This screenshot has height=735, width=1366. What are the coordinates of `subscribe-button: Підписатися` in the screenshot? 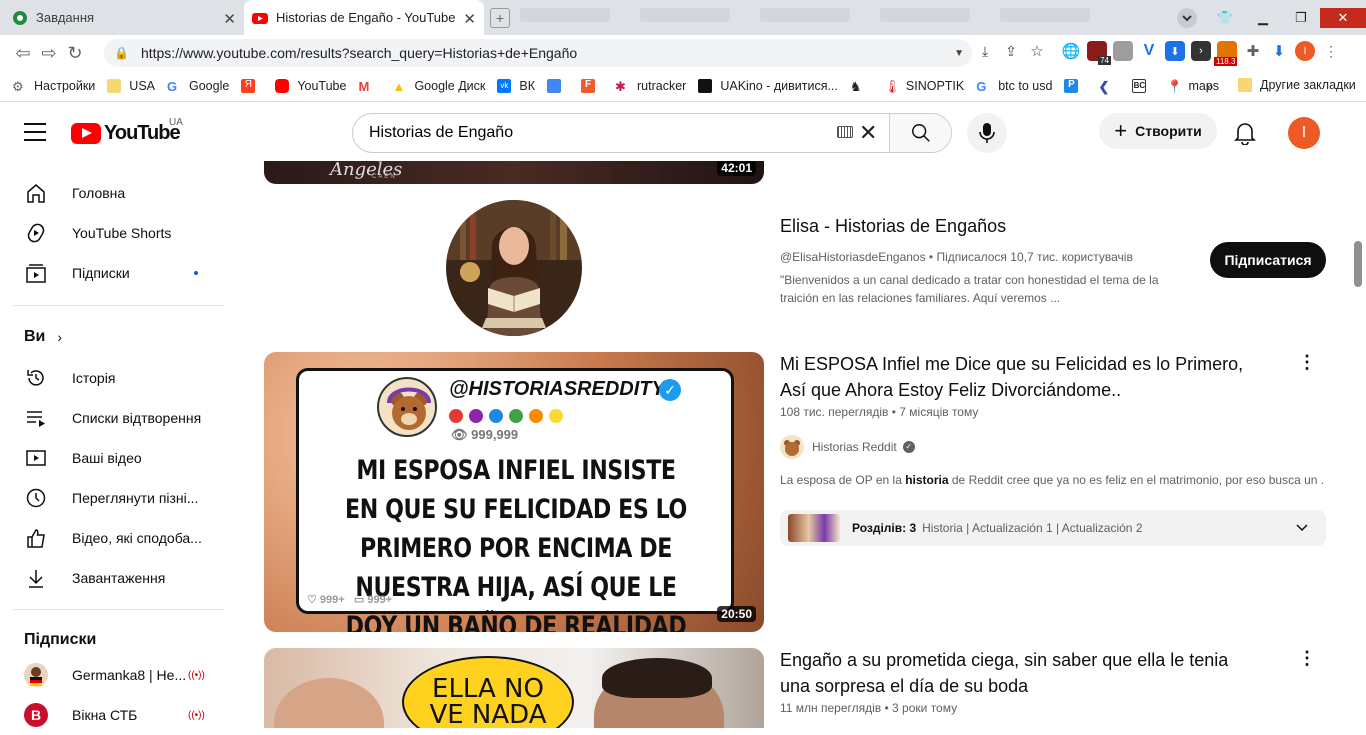 It's located at (1268, 260).